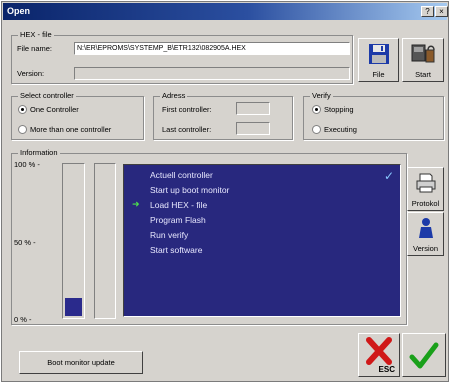 The width and height of the screenshot is (451, 383). Describe the element at coordinates (81, 362) in the screenshot. I see `boot-monitor-update-button: Boot monitor update` at that location.